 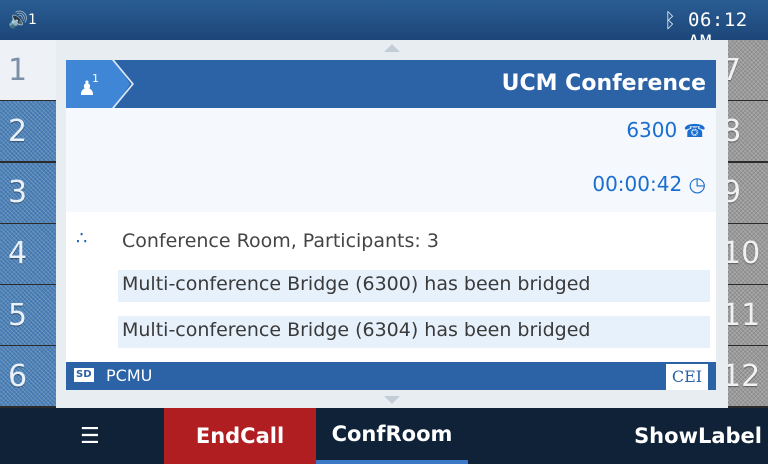 What do you see at coordinates (28, 192) in the screenshot?
I see `line-key-3: 3` at bounding box center [28, 192].